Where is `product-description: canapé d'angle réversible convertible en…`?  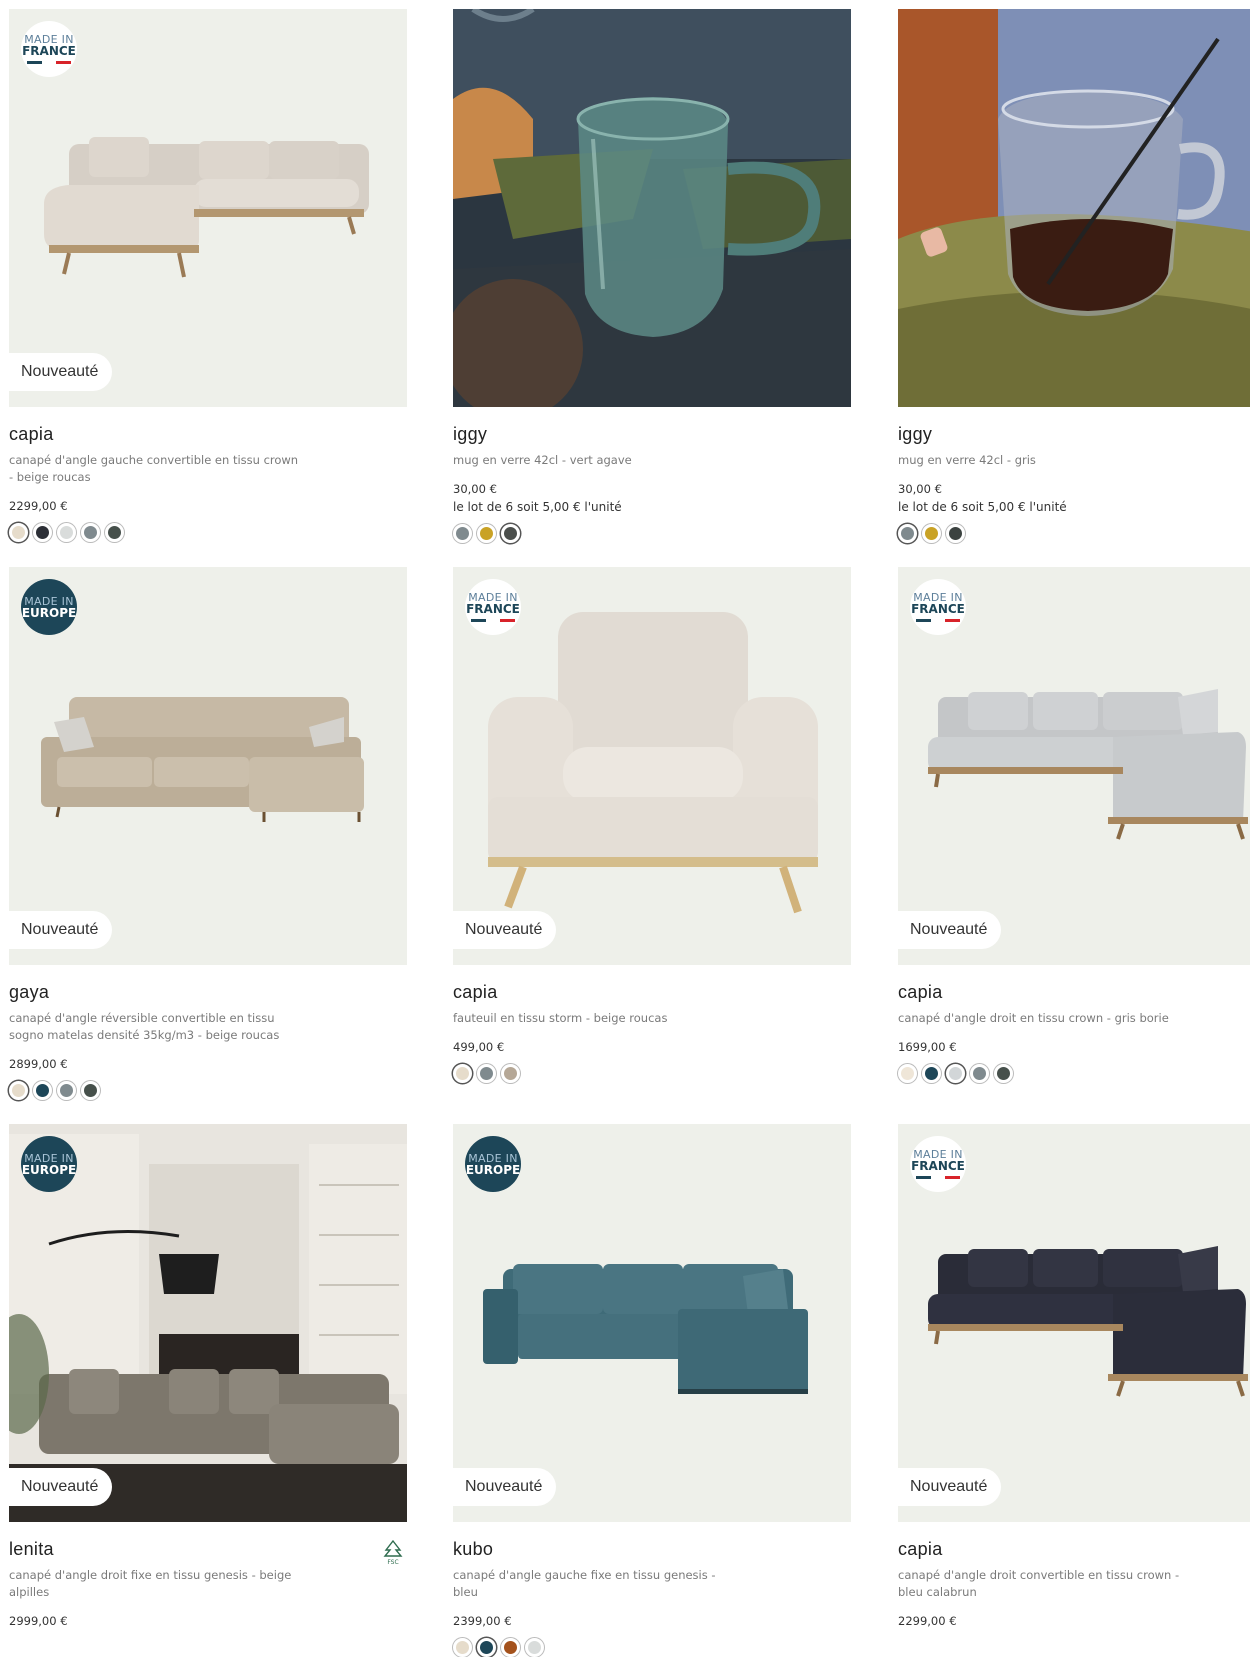 product-description: canapé d'angle réversible convertible en… is located at coordinates (144, 1026).